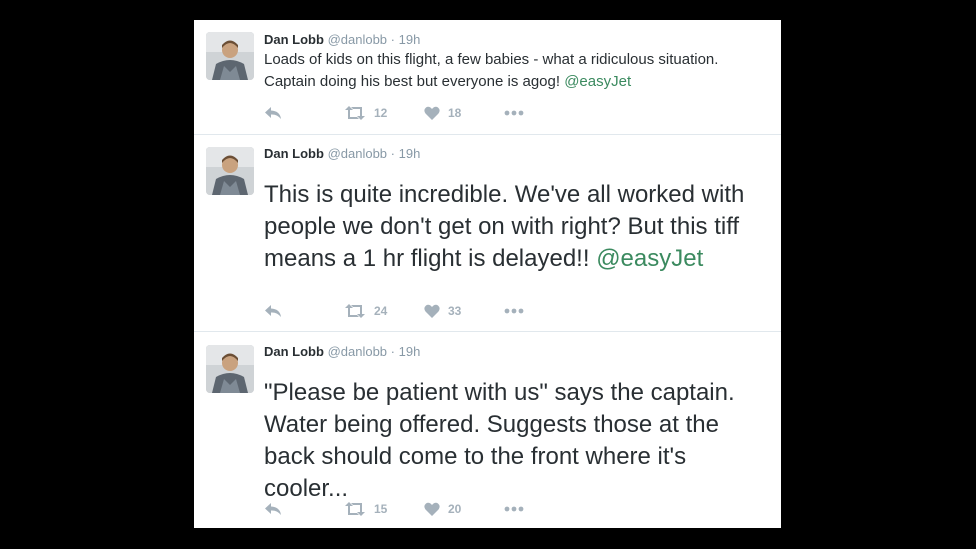 The image size is (976, 549). What do you see at coordinates (381, 311) in the screenshot?
I see `retweet-count: 24` at bounding box center [381, 311].